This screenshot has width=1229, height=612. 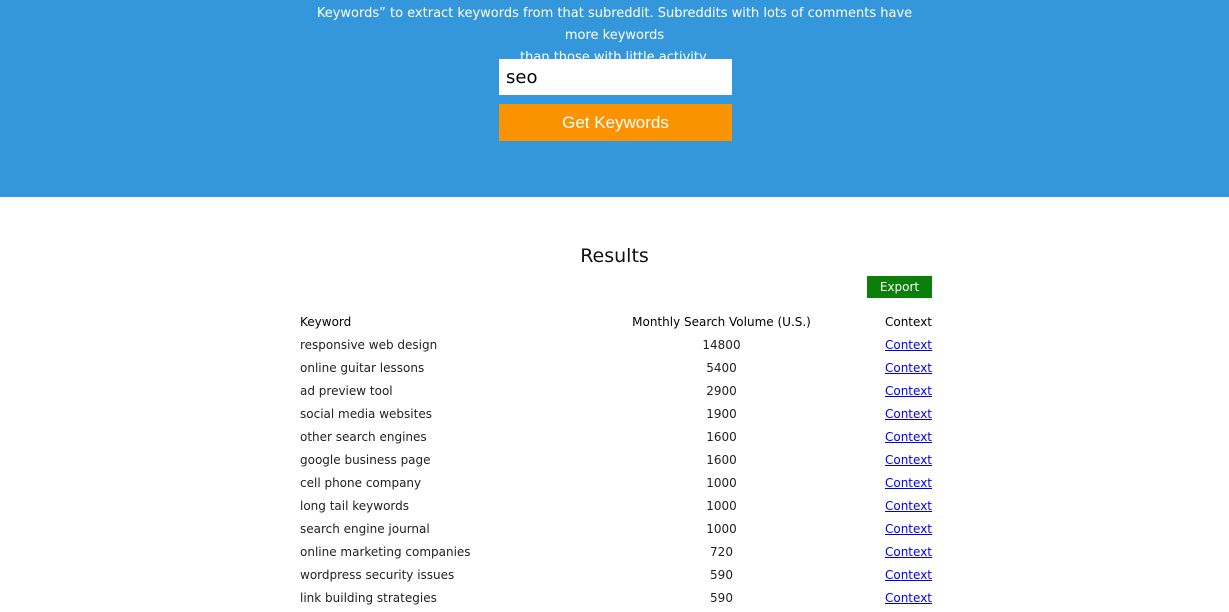 I want to click on search-volume-cell: 5400, so click(x=721, y=368).